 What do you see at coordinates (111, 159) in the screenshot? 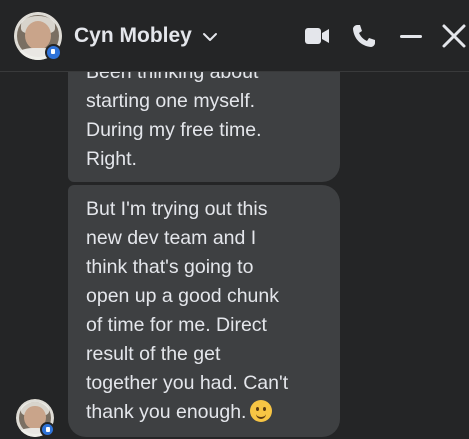
I see `message-line: Right.` at bounding box center [111, 159].